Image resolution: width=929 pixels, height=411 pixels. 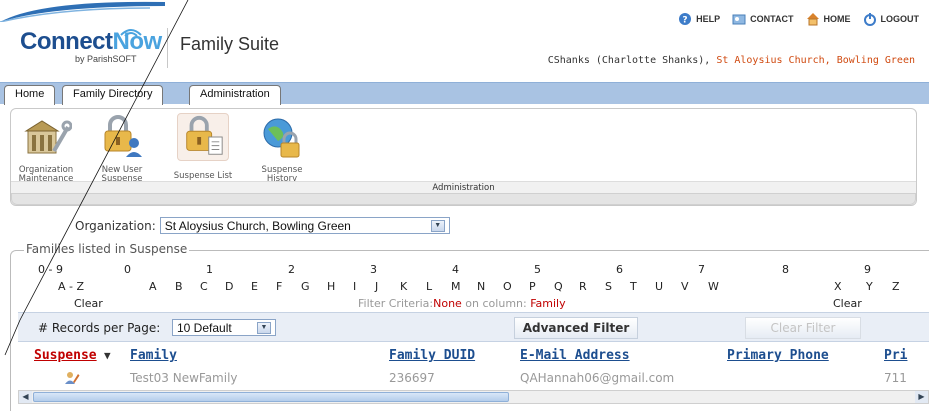 I want to click on contact-link: CONTACT, so click(x=763, y=19).